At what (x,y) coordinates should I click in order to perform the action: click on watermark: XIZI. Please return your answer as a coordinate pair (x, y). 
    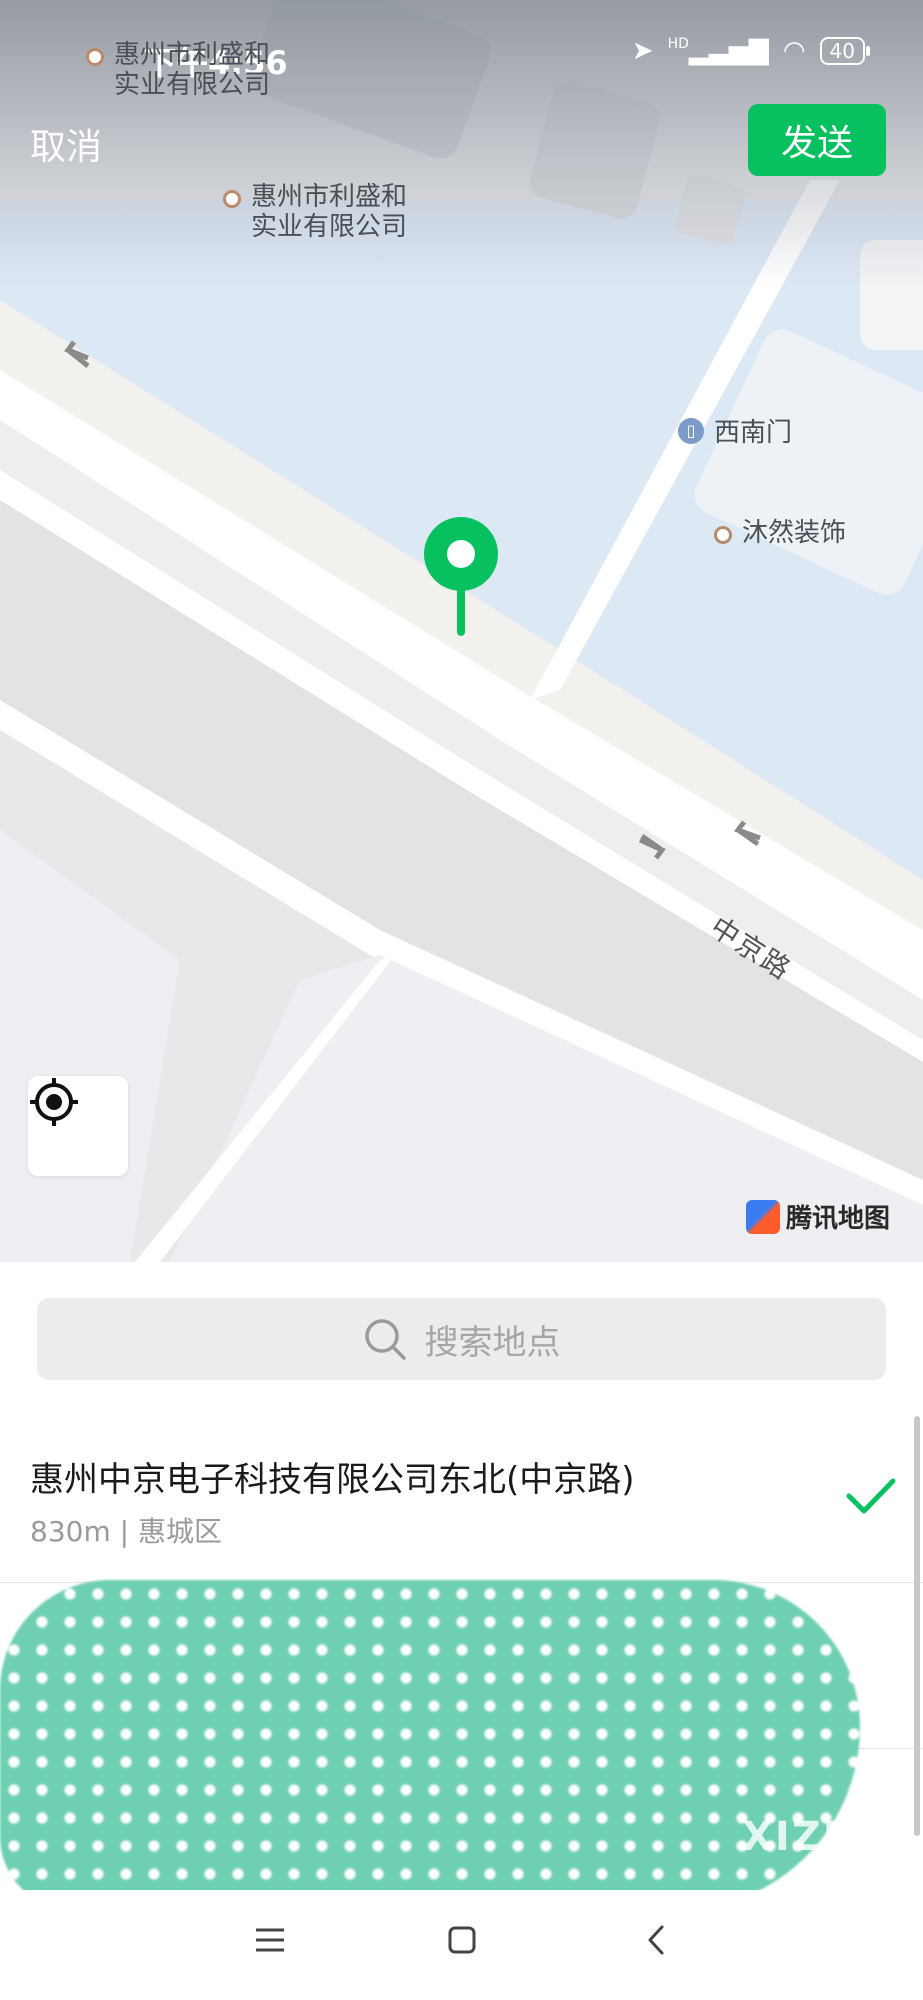
    Looking at the image, I should click on (791, 1837).